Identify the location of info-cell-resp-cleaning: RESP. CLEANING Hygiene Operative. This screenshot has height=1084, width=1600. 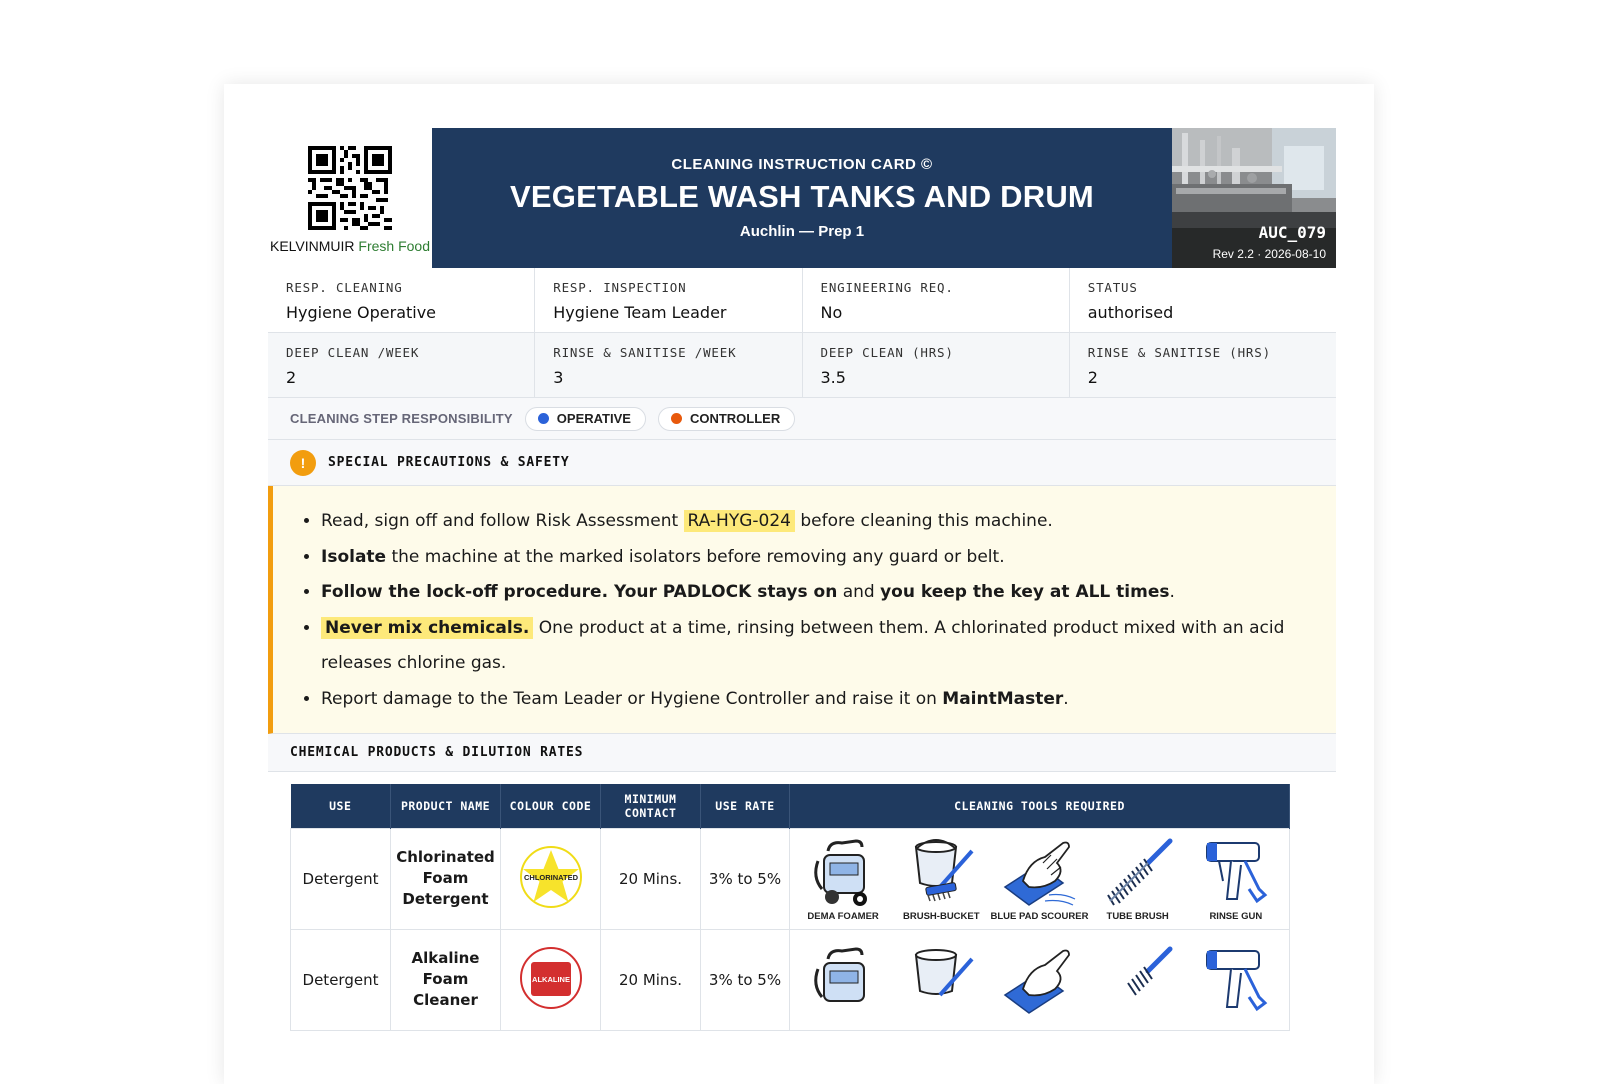
(402, 300).